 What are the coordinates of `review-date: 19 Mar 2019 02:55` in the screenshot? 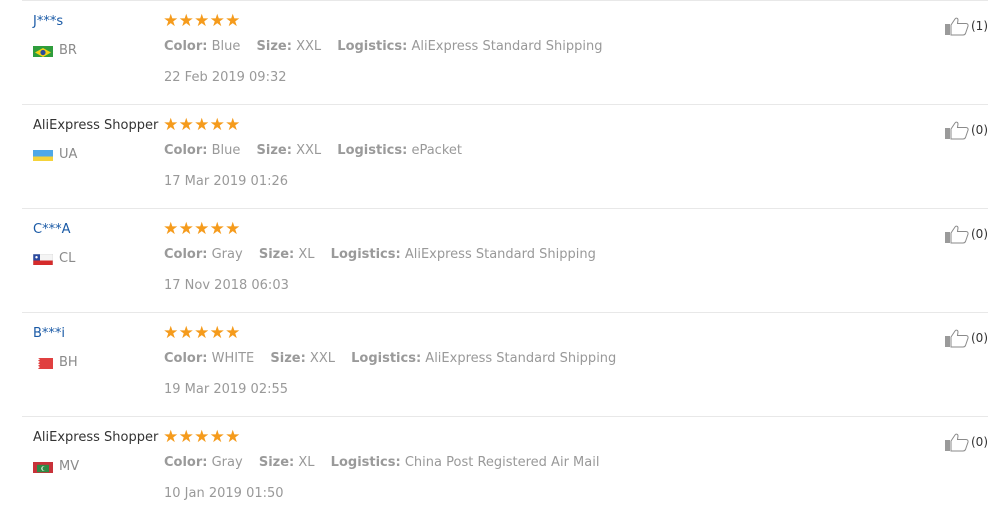 It's located at (226, 389).